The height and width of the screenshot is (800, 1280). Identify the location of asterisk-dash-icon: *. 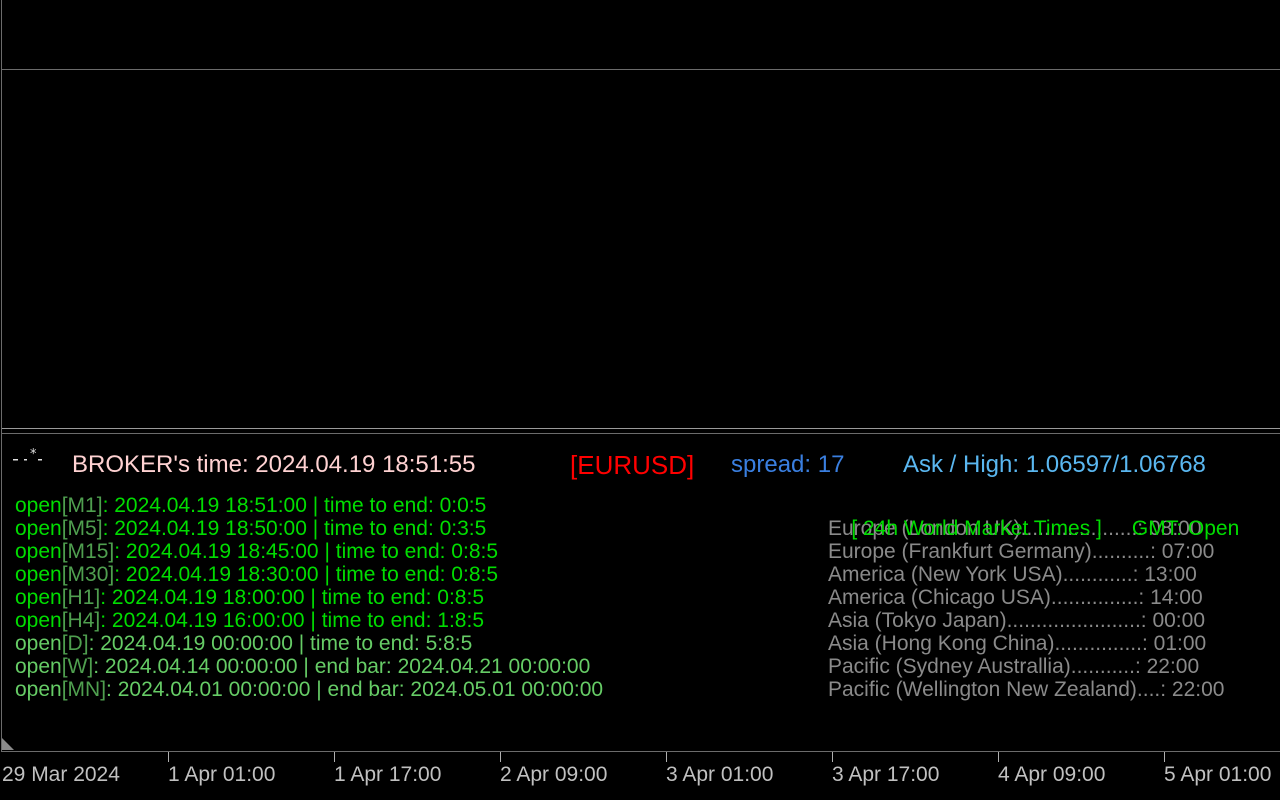
(27, 454).